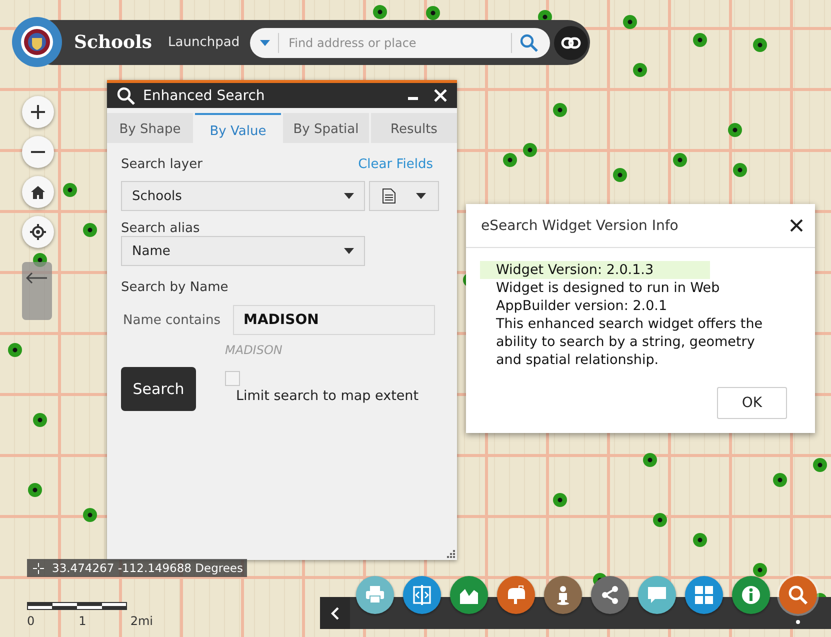 The width and height of the screenshot is (831, 637). Describe the element at coordinates (516, 595) in the screenshot. I see `mailbox-icon` at that location.